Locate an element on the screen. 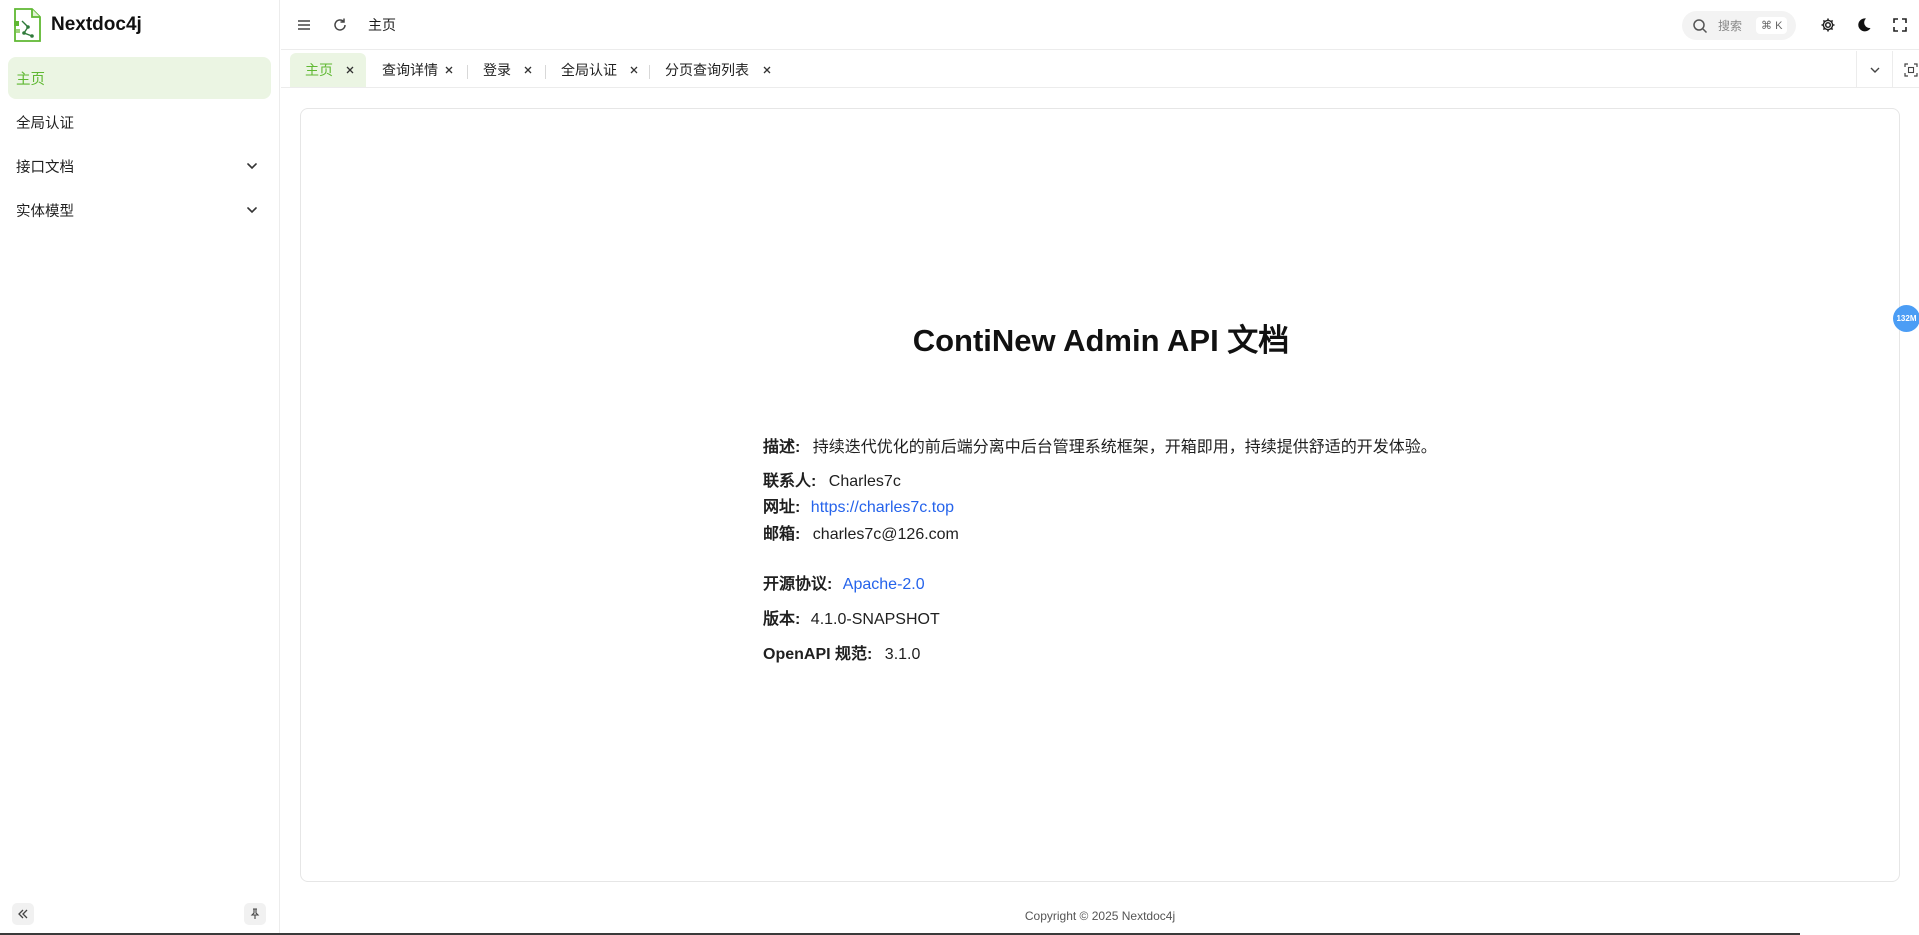 Image resolution: width=1919 pixels, height=935 pixels. brand: Nextdoc4j is located at coordinates (77, 25).